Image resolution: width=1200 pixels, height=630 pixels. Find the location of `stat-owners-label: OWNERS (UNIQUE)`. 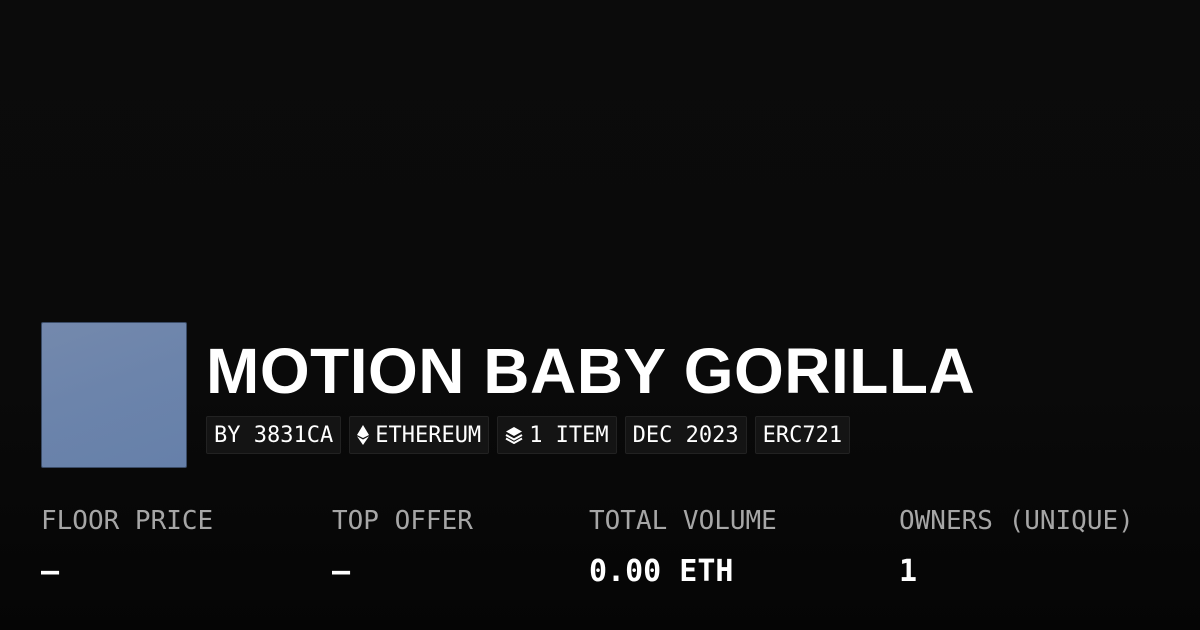

stat-owners-label: OWNERS (UNIQUE) is located at coordinates (1016, 521).